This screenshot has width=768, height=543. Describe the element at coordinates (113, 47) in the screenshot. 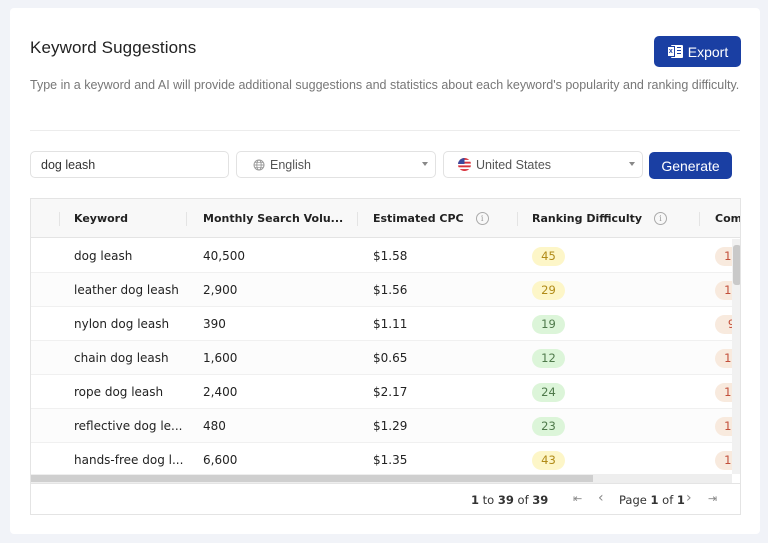

I see `page-title: Keyword Suggestions` at that location.